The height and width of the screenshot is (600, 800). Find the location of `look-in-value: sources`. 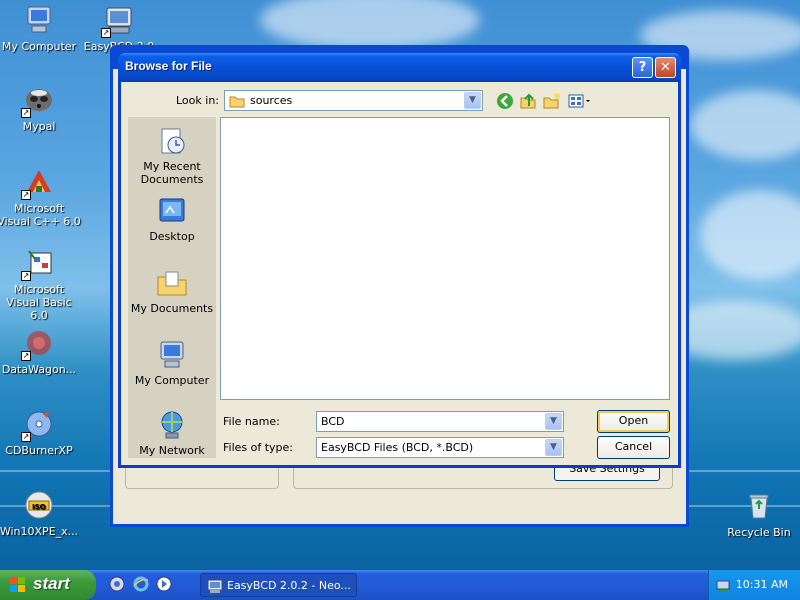

look-in-value: sources is located at coordinates (271, 100).